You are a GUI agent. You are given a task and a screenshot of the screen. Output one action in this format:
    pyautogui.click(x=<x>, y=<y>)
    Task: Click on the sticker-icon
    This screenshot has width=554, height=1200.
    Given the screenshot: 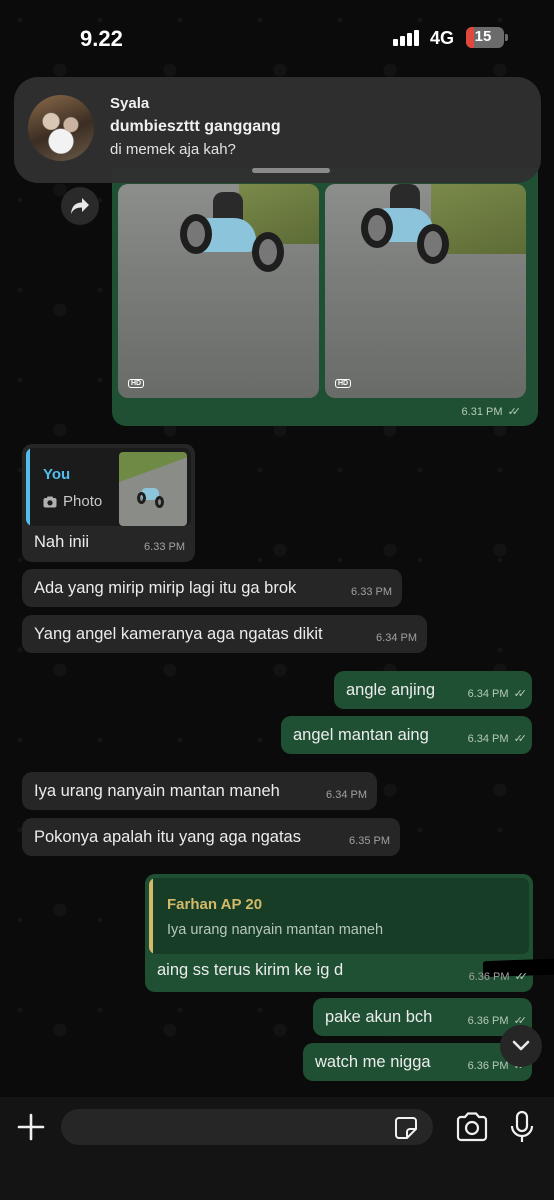 What is the action you would take?
    pyautogui.click(x=406, y=1128)
    